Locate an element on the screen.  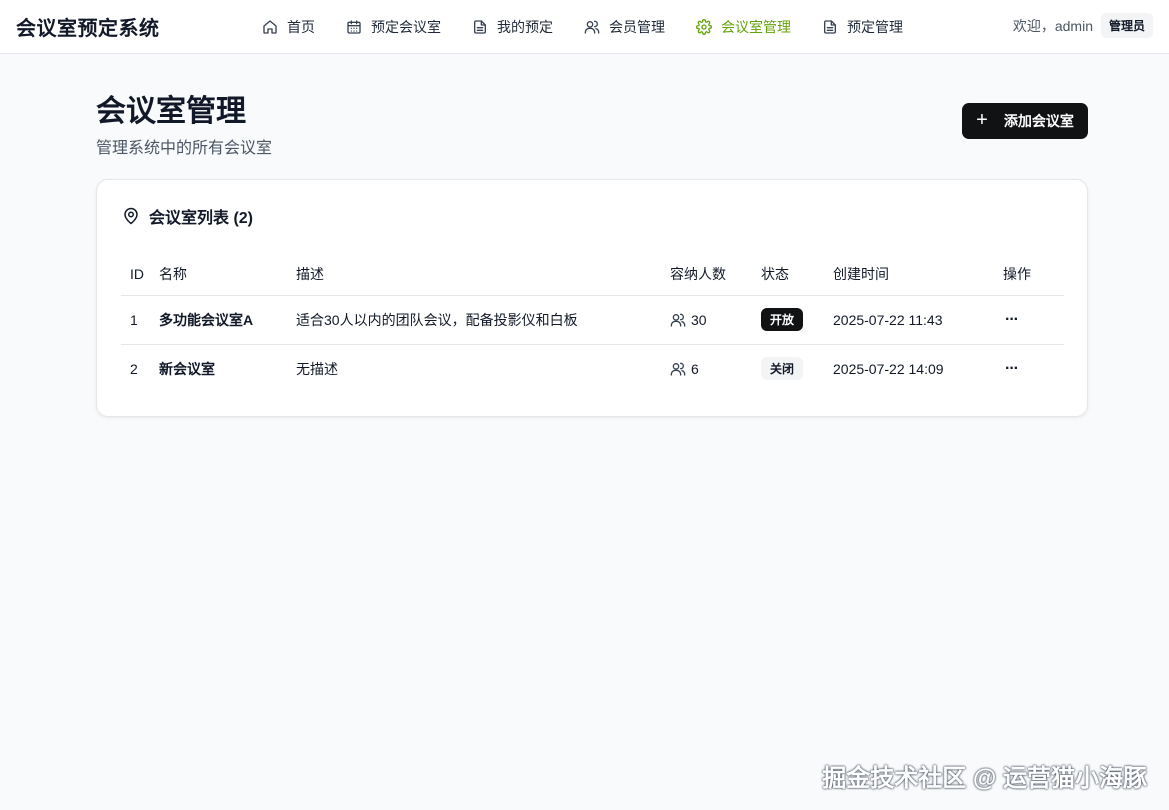
nav-item-label: 预定会议室 is located at coordinates (406, 27).